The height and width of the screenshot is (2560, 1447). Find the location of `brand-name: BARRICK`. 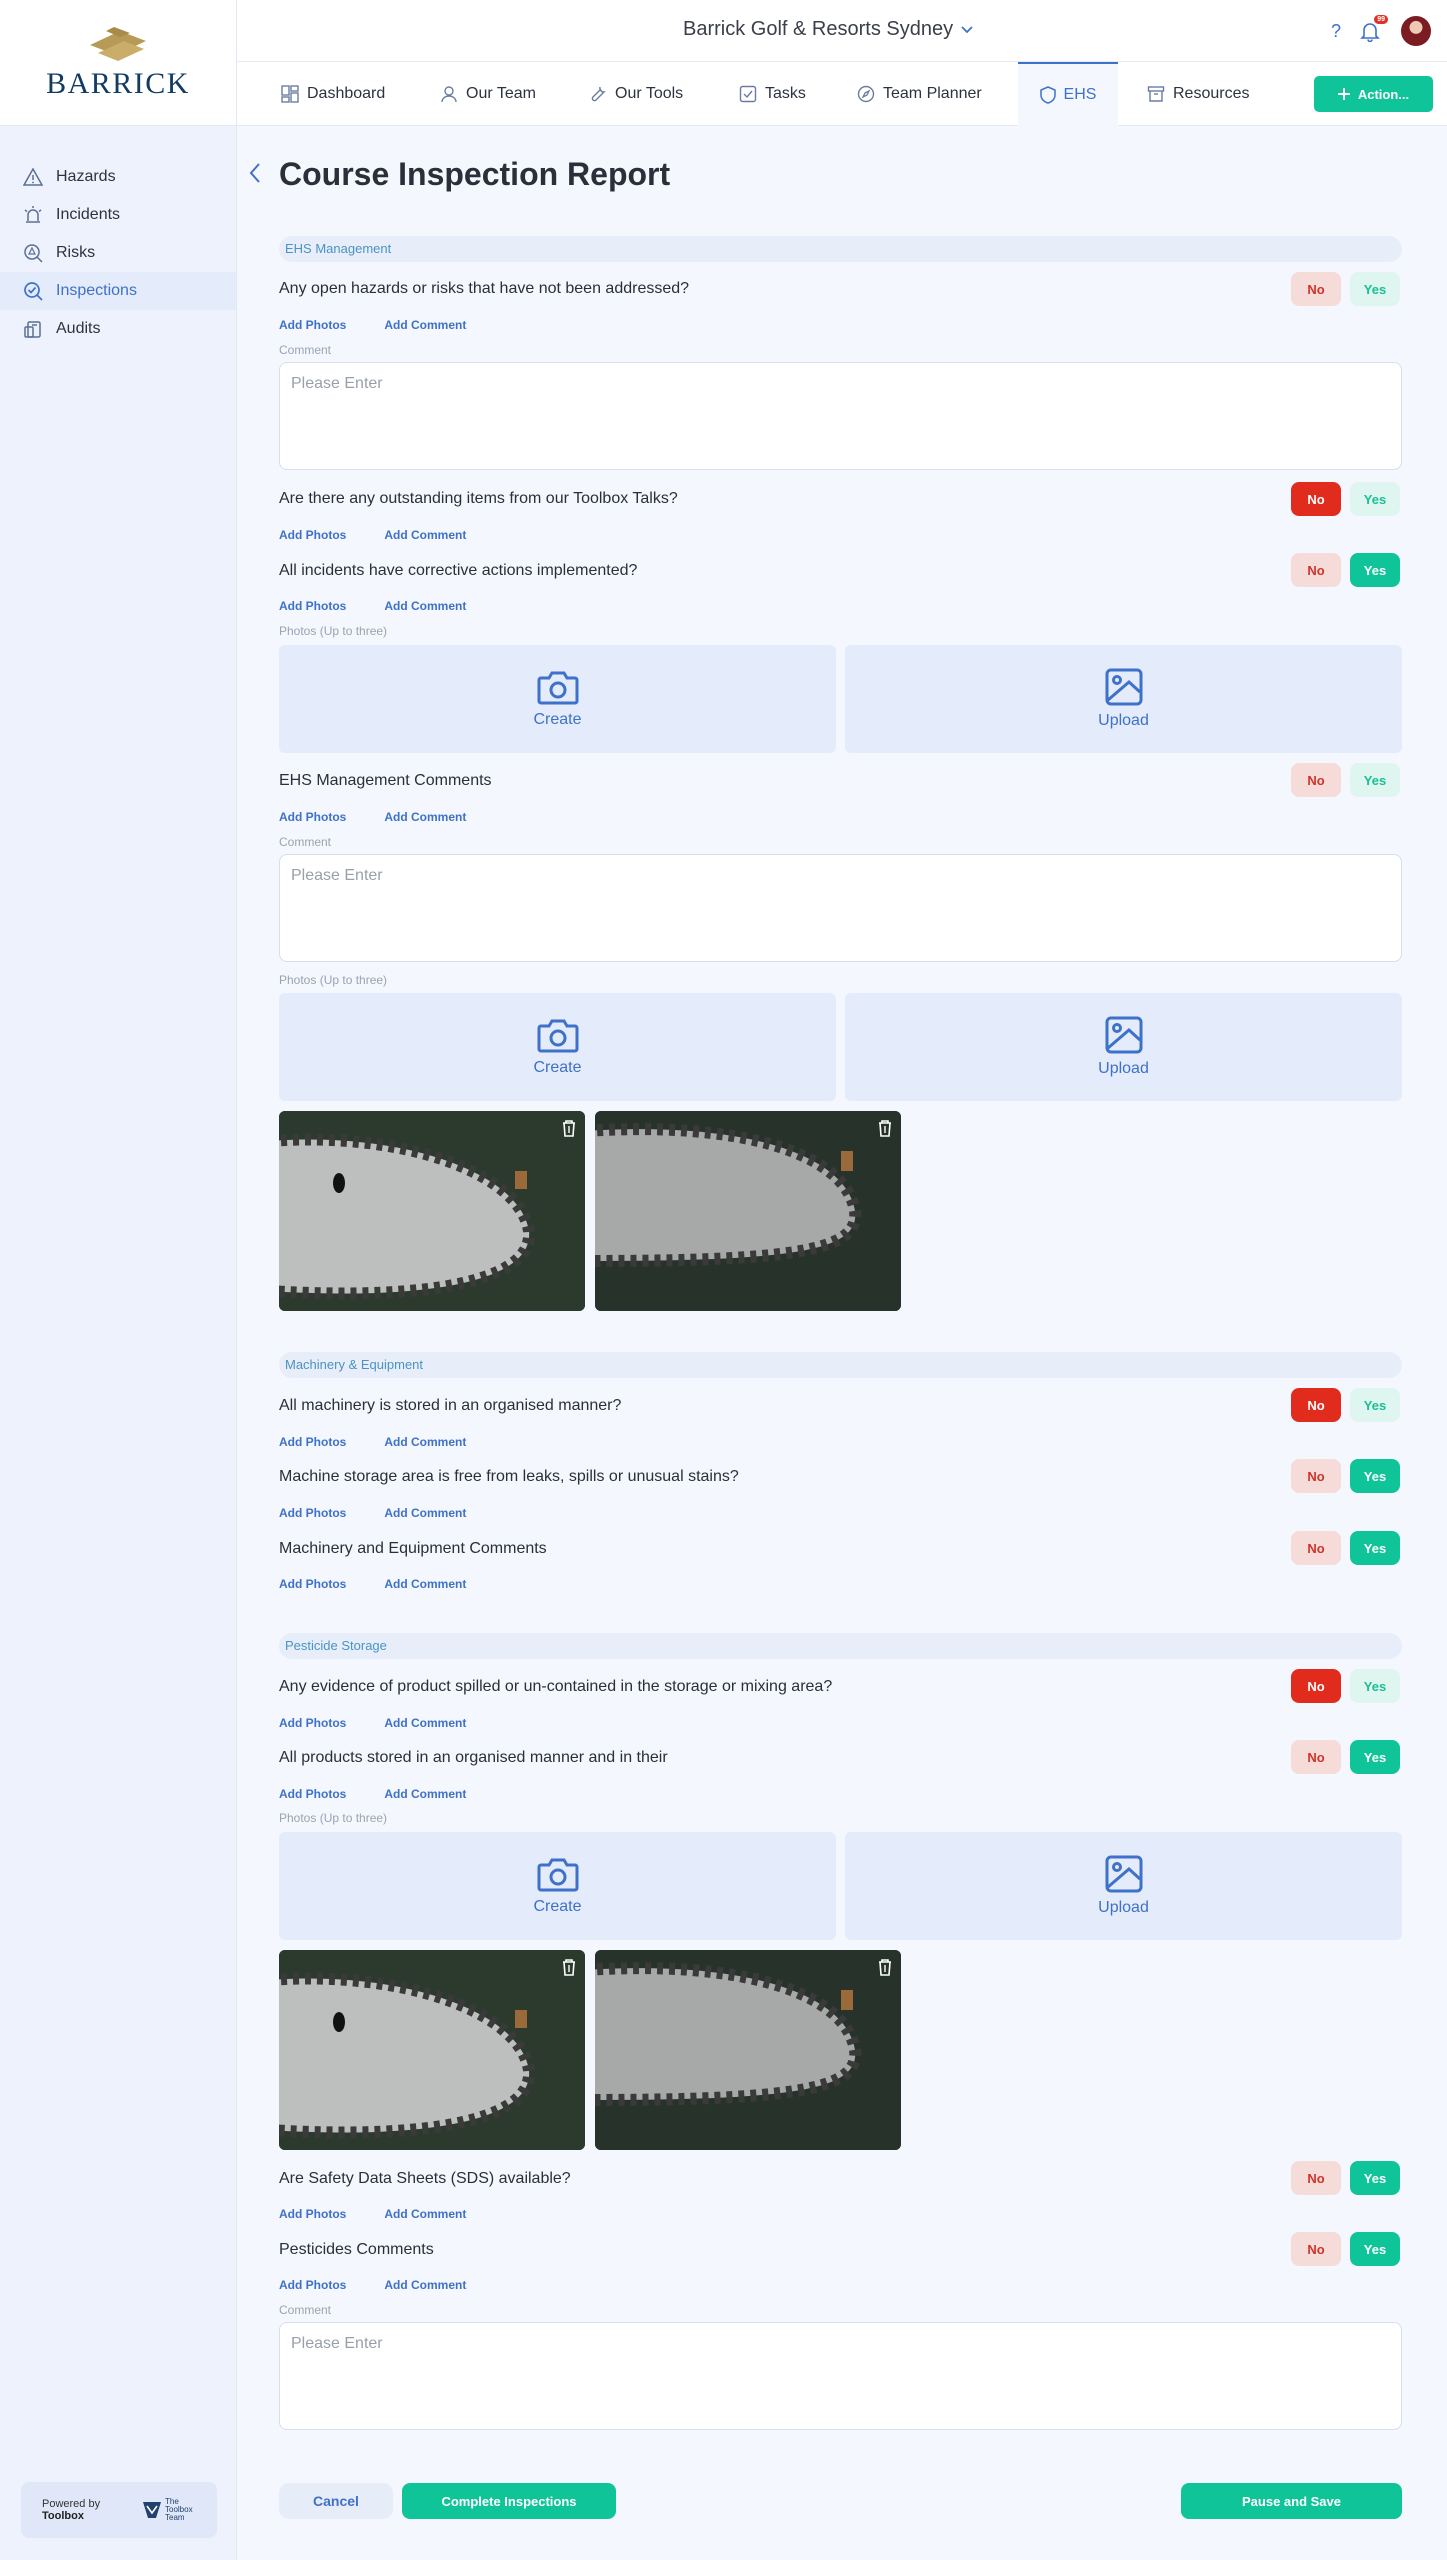

brand-name: BARRICK is located at coordinates (118, 83).